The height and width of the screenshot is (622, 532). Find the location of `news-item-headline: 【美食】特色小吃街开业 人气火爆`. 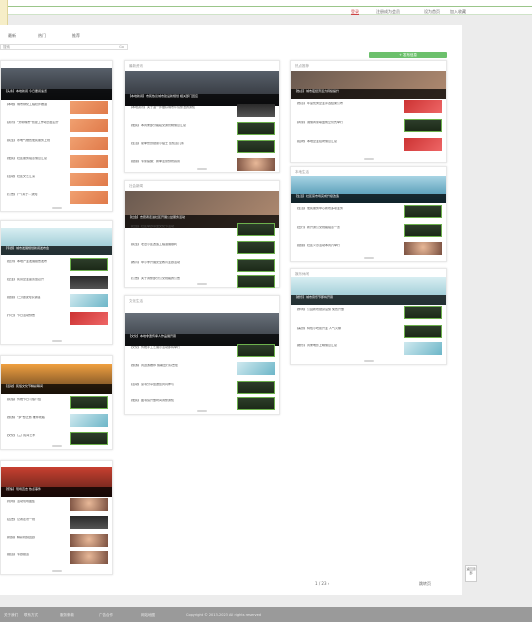

news-item-headline: 【美食】特色小吃街开业 人气火爆 is located at coordinates (340, 331).